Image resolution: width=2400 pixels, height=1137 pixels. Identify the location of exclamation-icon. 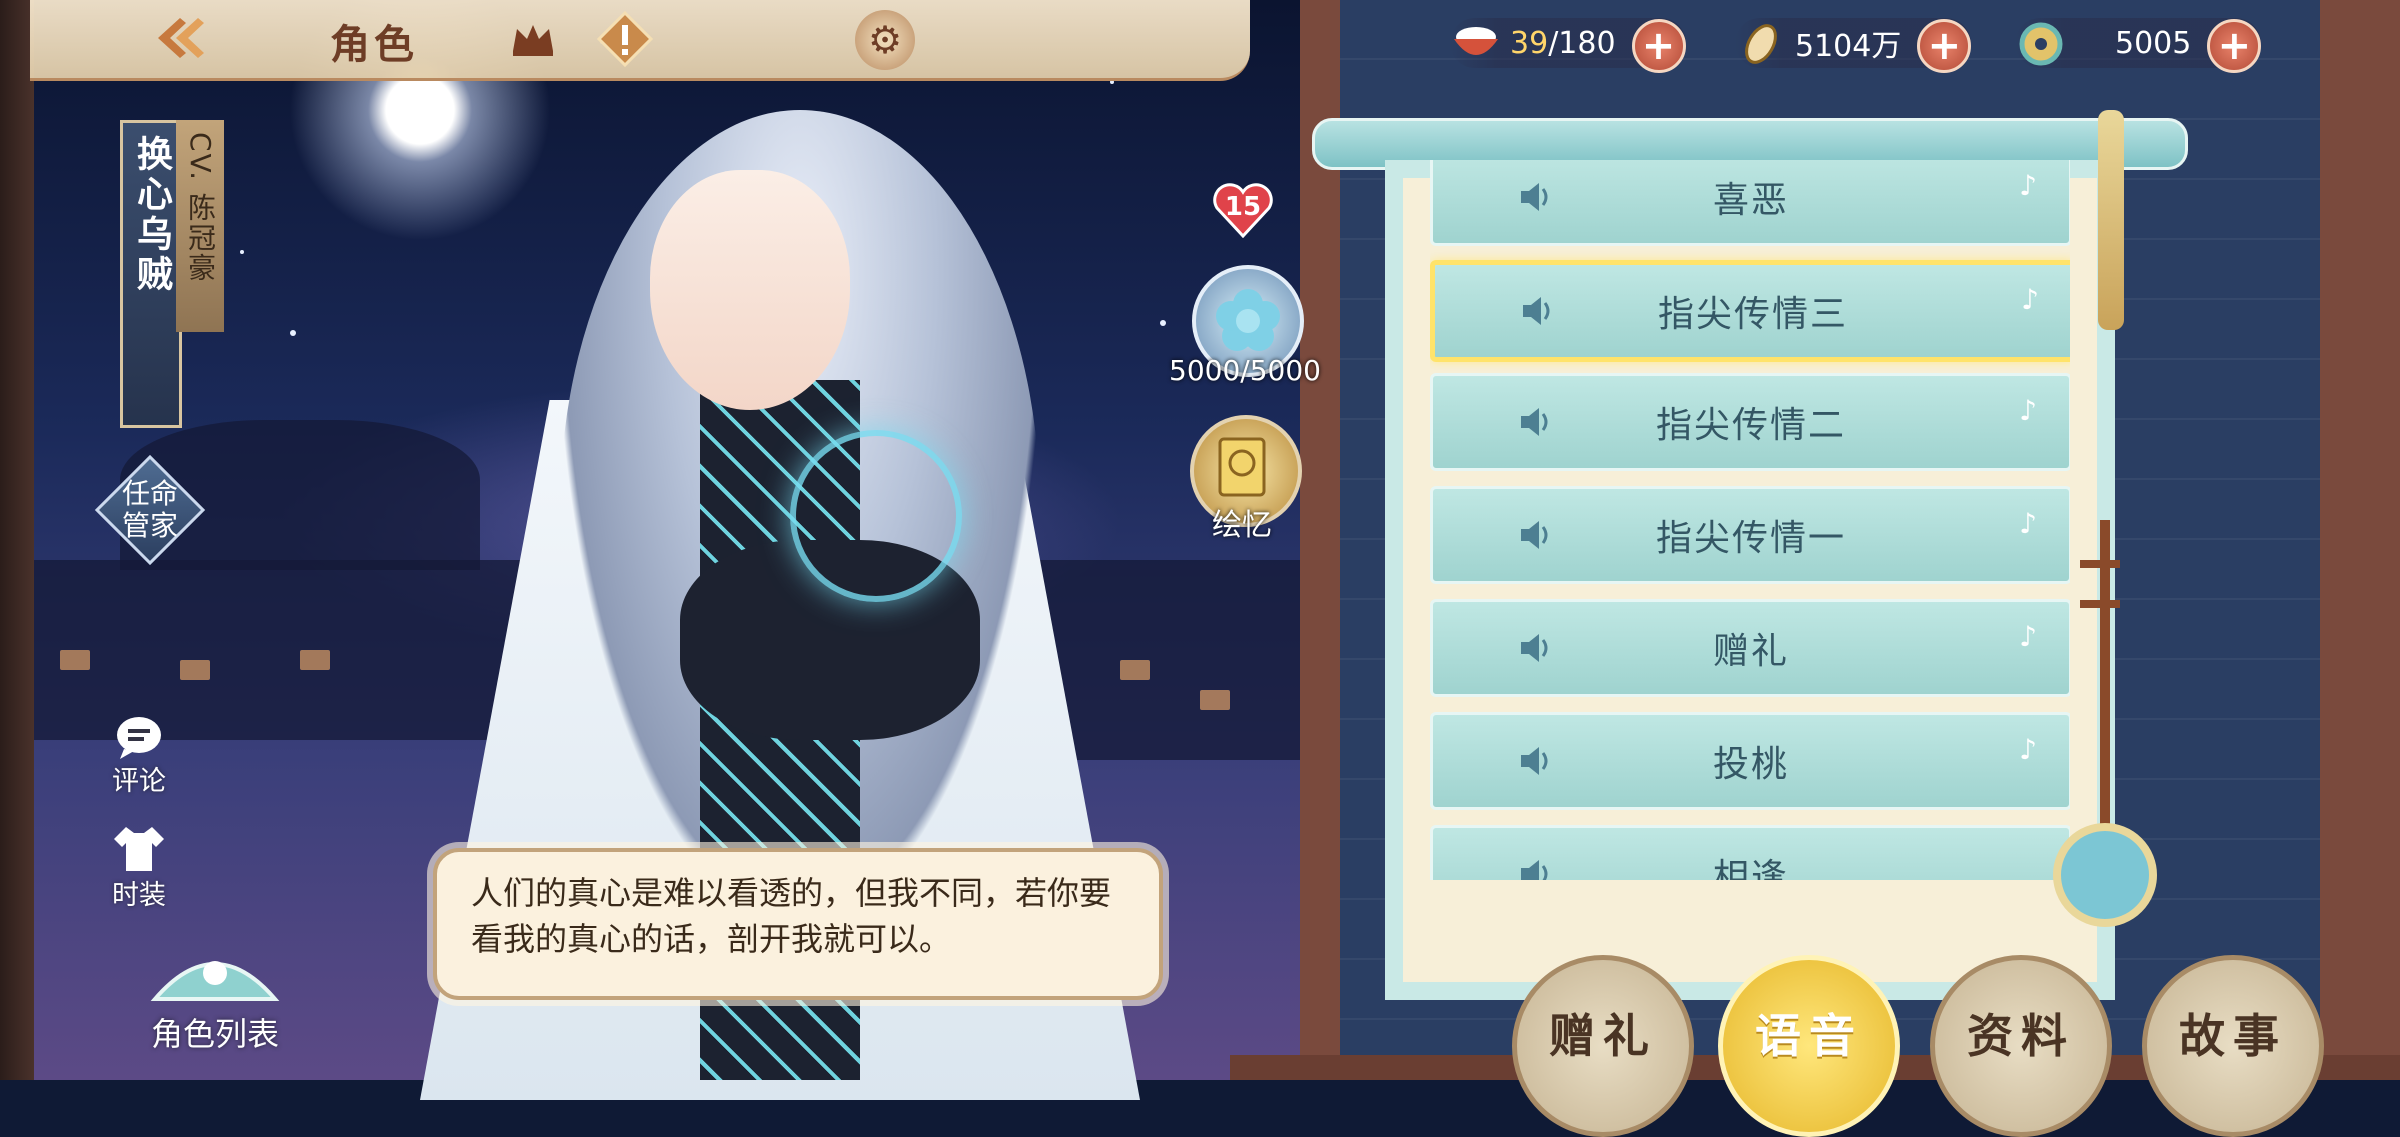
(625, 39).